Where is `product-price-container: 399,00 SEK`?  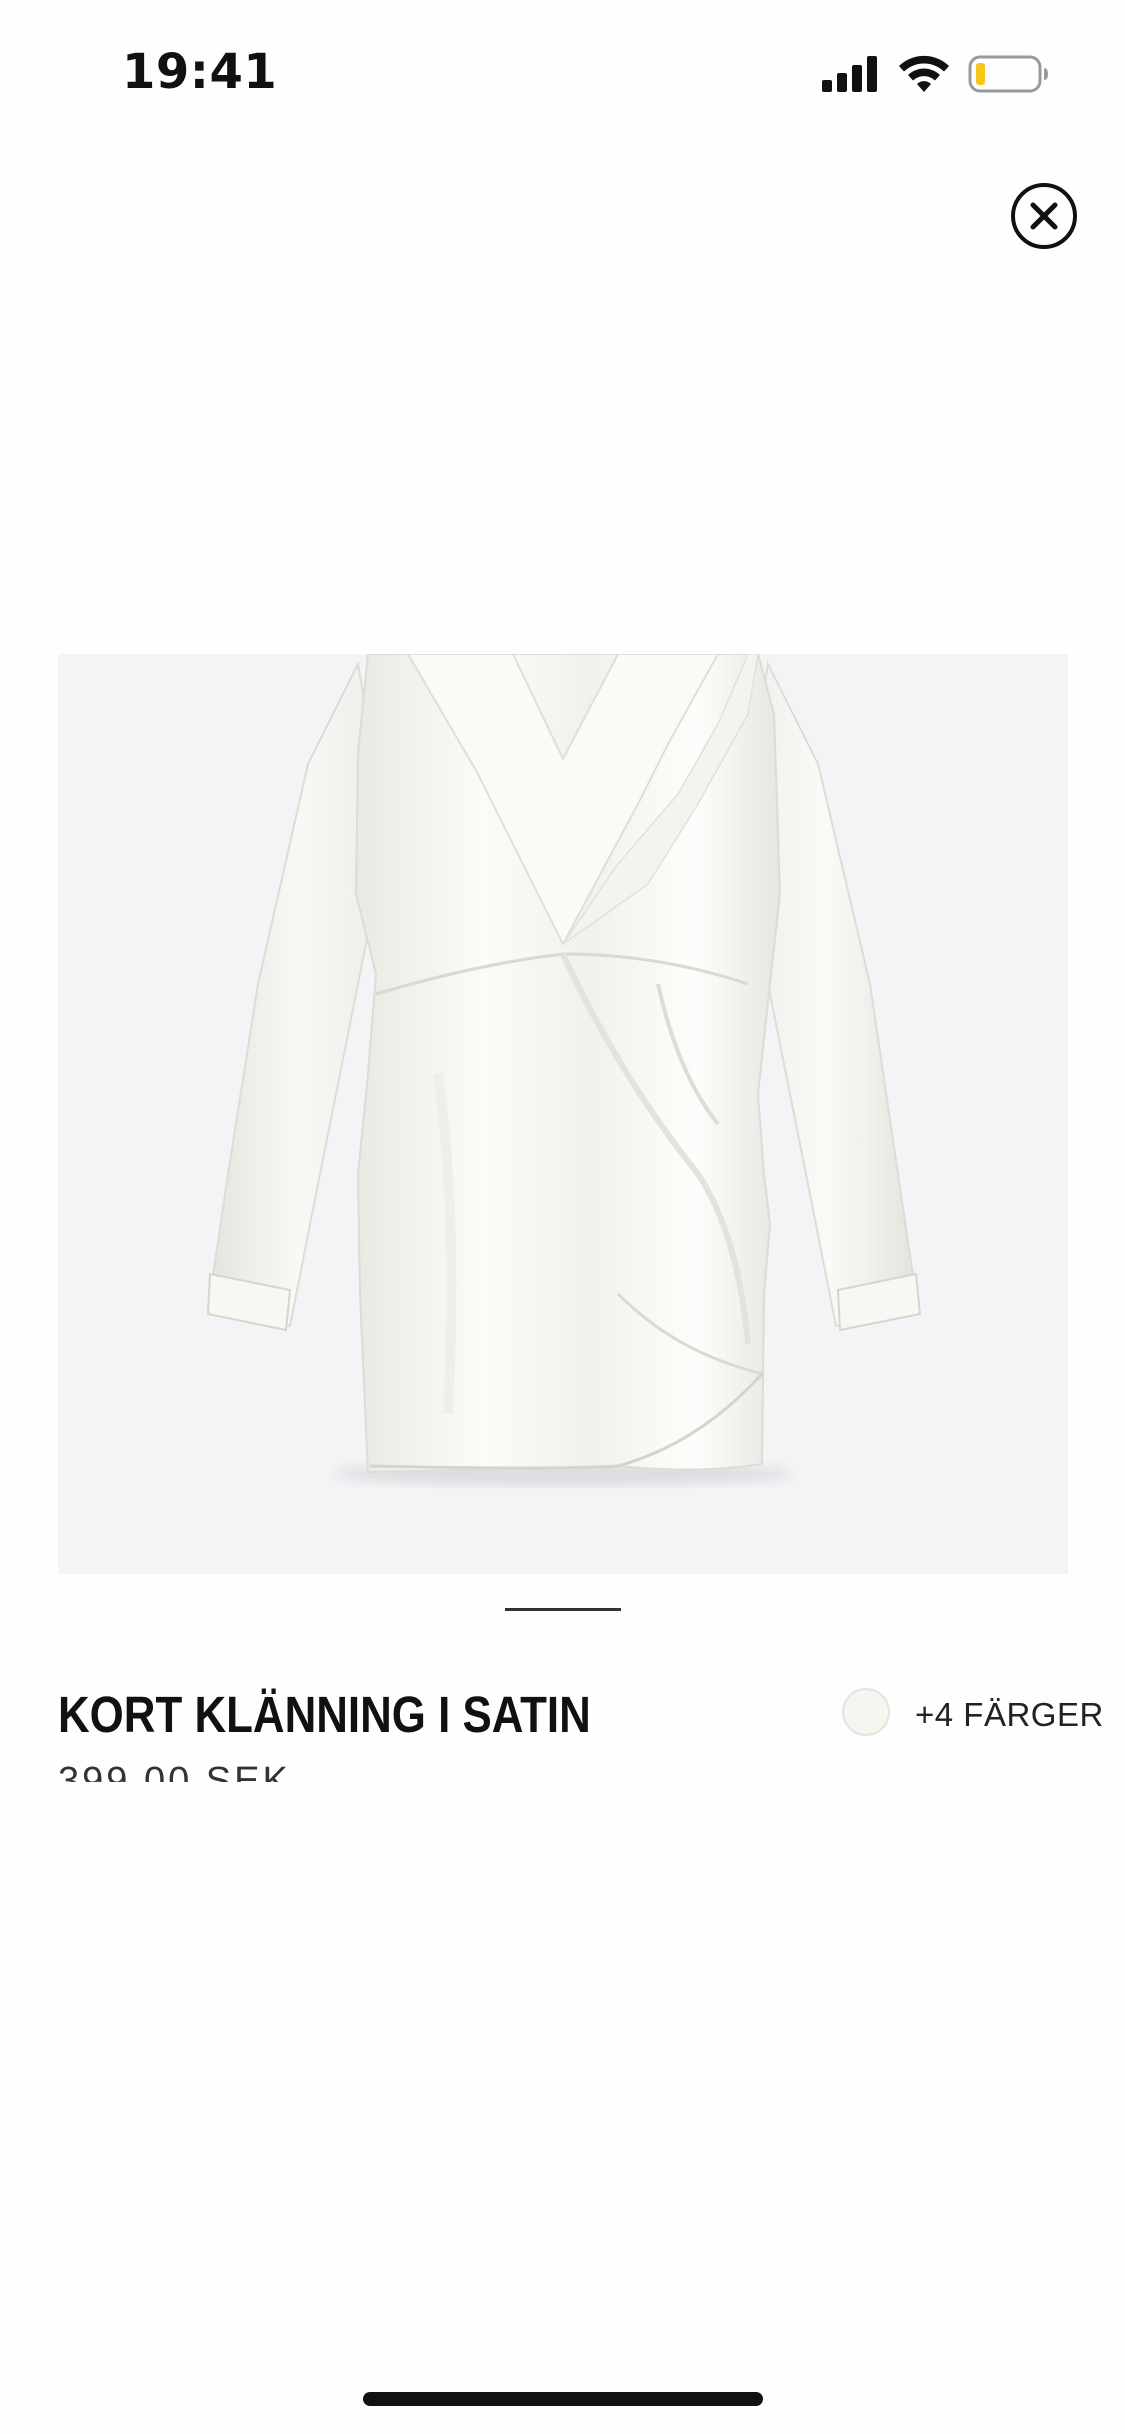
product-price-container: 399,00 SEK is located at coordinates (358, 1771).